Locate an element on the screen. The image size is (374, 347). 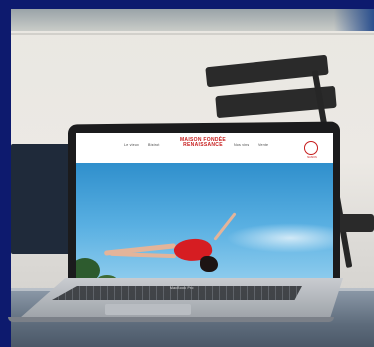
seal-icon is located at coordinates (311, 148).